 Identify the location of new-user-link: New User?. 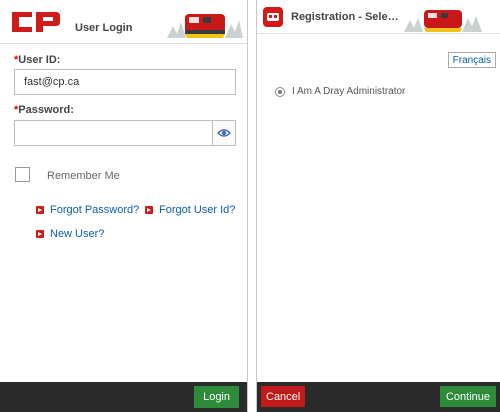
(70, 234).